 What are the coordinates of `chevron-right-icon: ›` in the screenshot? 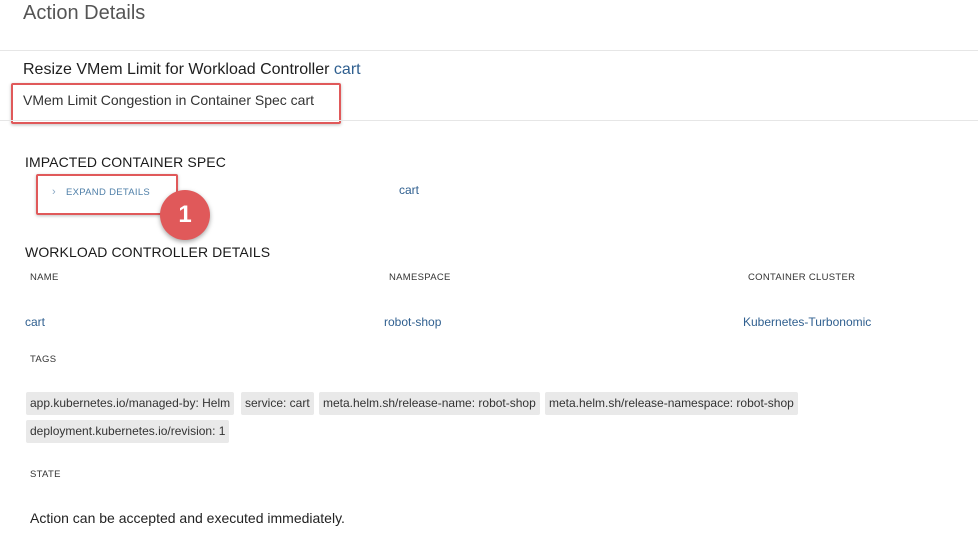 It's located at (54, 192).